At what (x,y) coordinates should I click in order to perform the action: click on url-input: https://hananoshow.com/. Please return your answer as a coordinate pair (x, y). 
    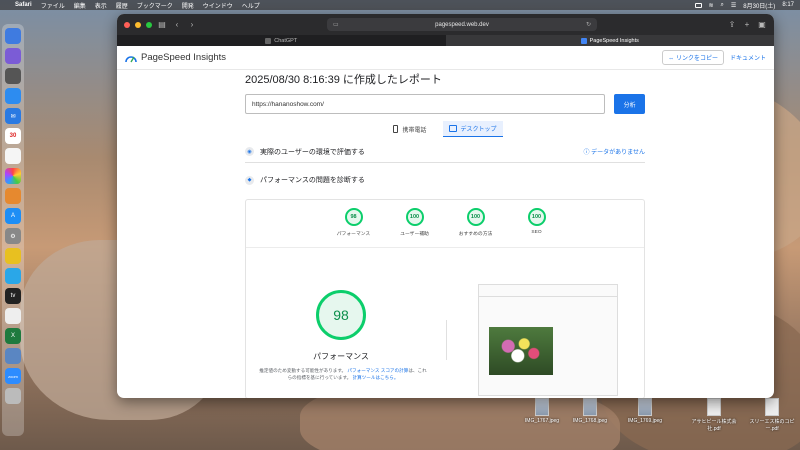
    Looking at the image, I should click on (425, 104).